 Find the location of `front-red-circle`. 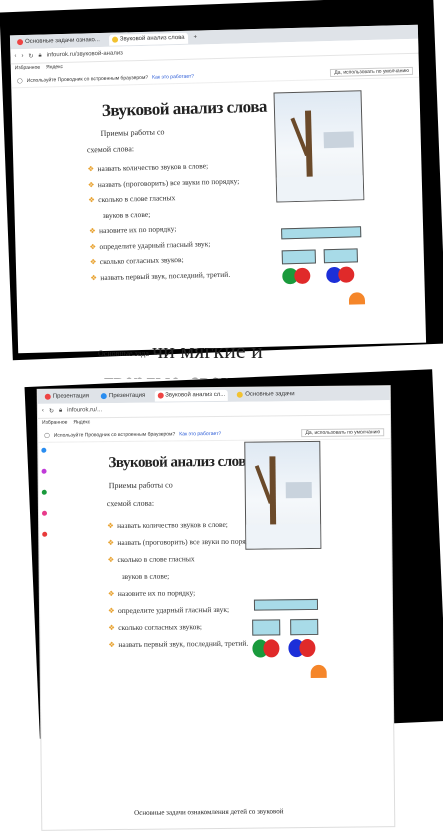

front-red-circle is located at coordinates (271, 648).